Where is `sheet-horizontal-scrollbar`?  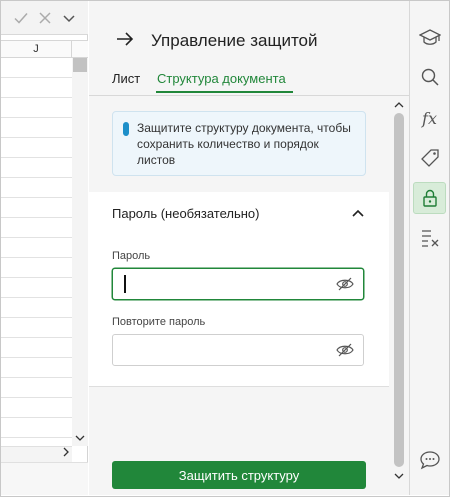 sheet-horizontal-scrollbar is located at coordinates (36, 454).